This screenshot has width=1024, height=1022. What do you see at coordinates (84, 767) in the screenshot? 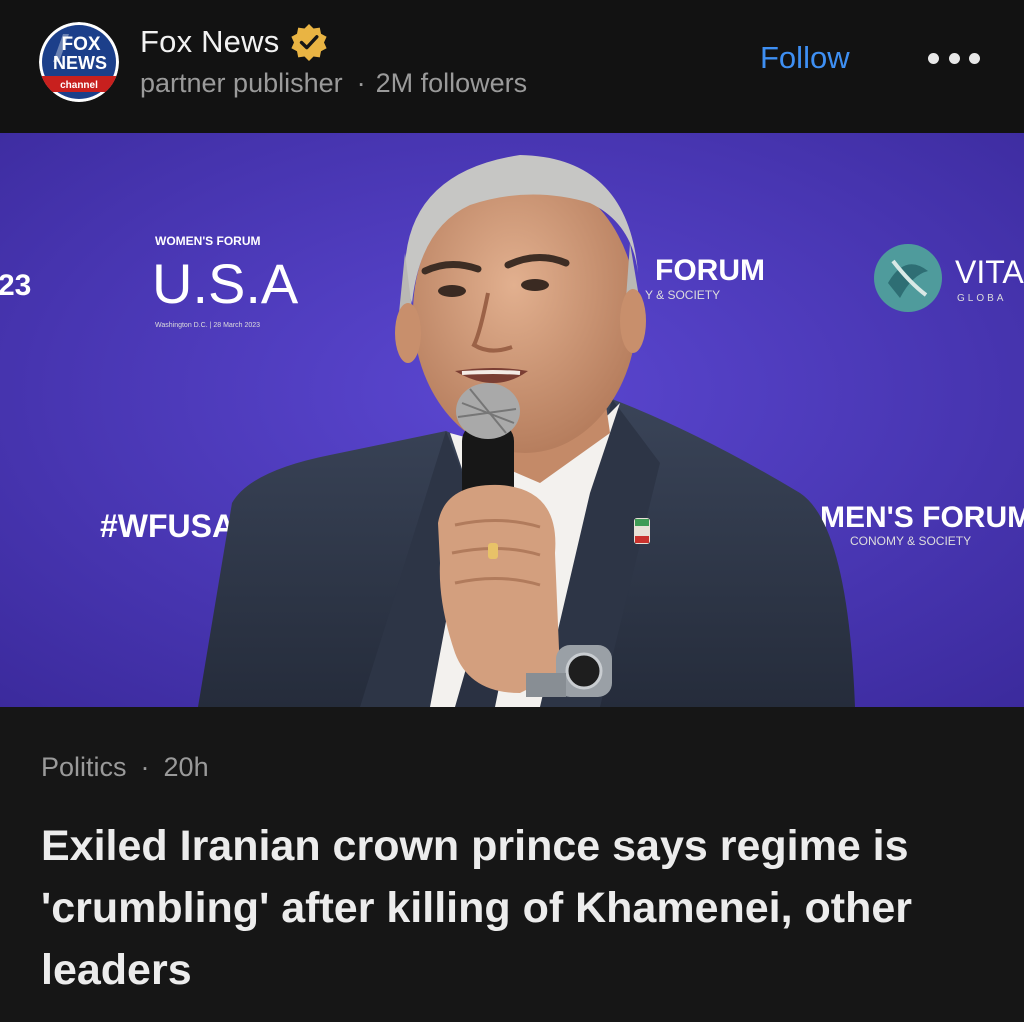
I see `article-category: Politics` at bounding box center [84, 767].